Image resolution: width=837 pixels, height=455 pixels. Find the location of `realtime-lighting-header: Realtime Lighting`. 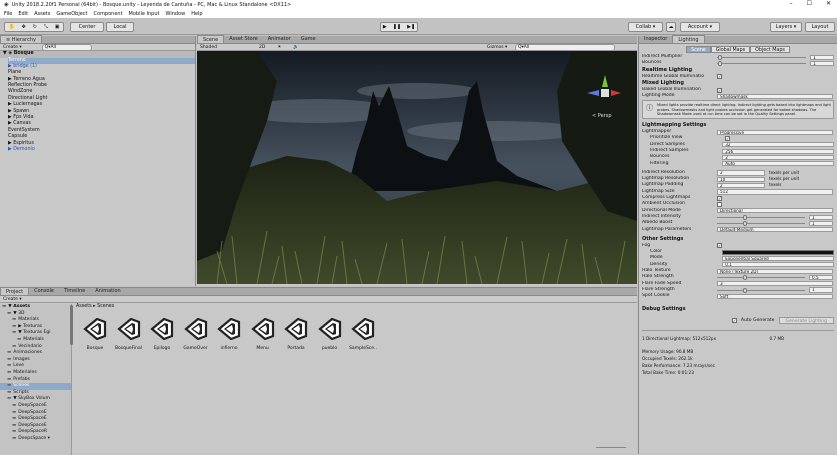

realtime-lighting-header: Realtime Lighting is located at coordinates (738, 70).